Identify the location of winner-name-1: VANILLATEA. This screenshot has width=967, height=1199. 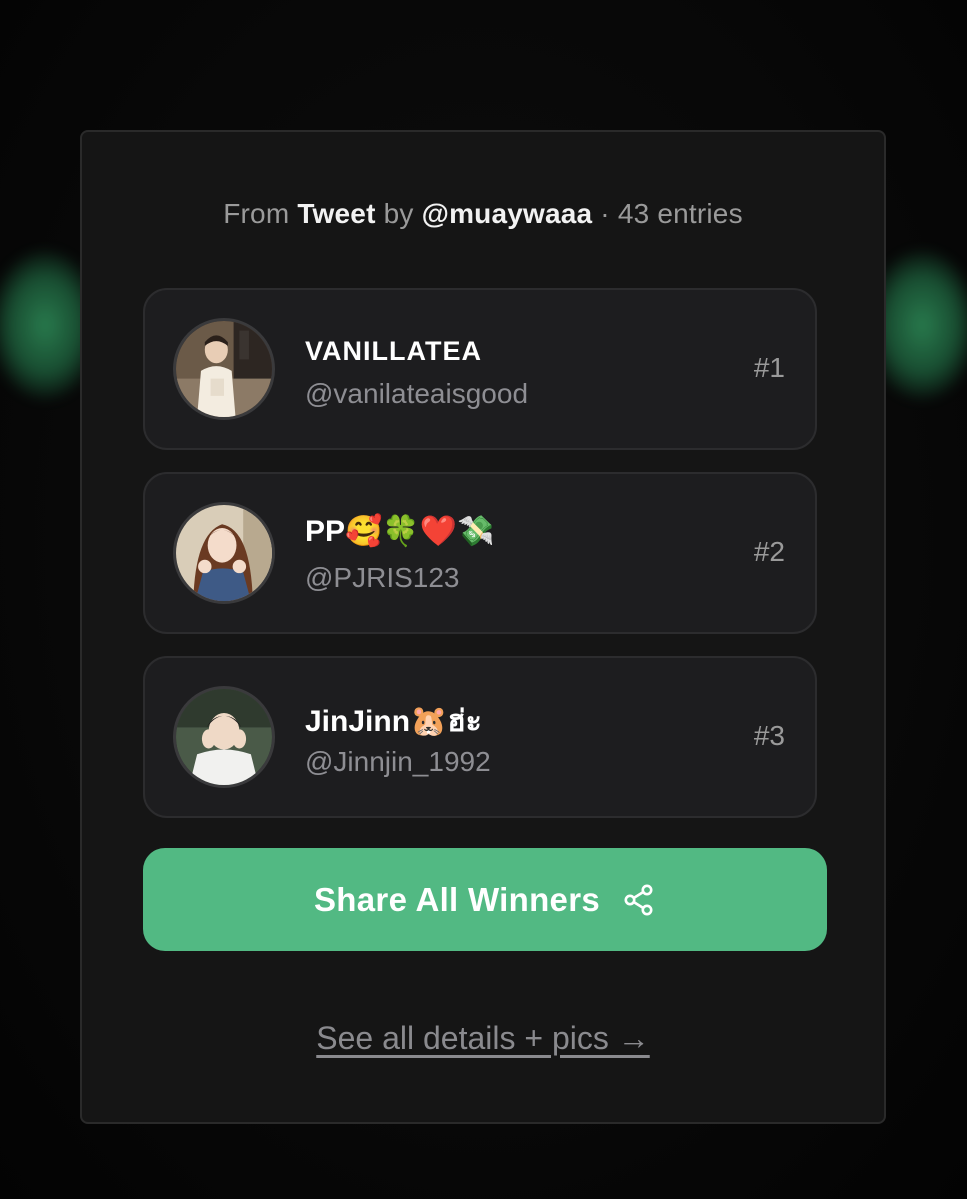
(393, 351).